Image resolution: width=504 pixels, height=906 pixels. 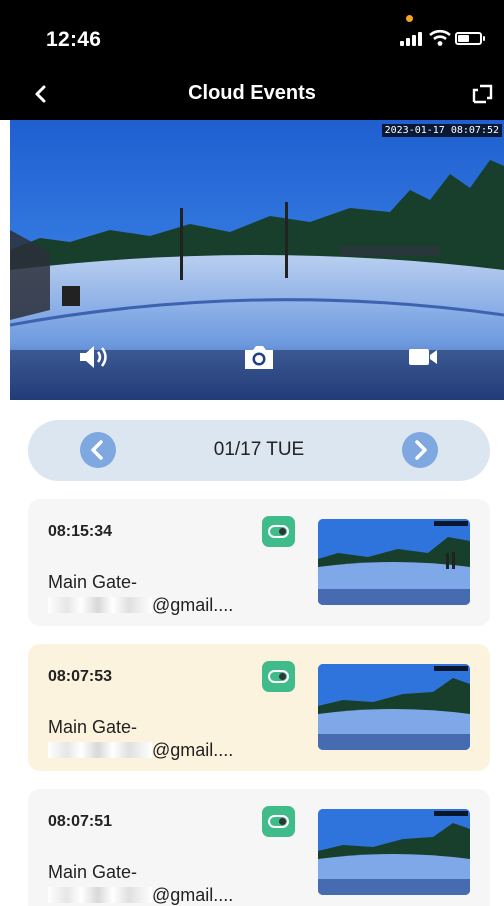 What do you see at coordinates (252, 35) in the screenshot?
I see `status-bar: 12:46` at bounding box center [252, 35].